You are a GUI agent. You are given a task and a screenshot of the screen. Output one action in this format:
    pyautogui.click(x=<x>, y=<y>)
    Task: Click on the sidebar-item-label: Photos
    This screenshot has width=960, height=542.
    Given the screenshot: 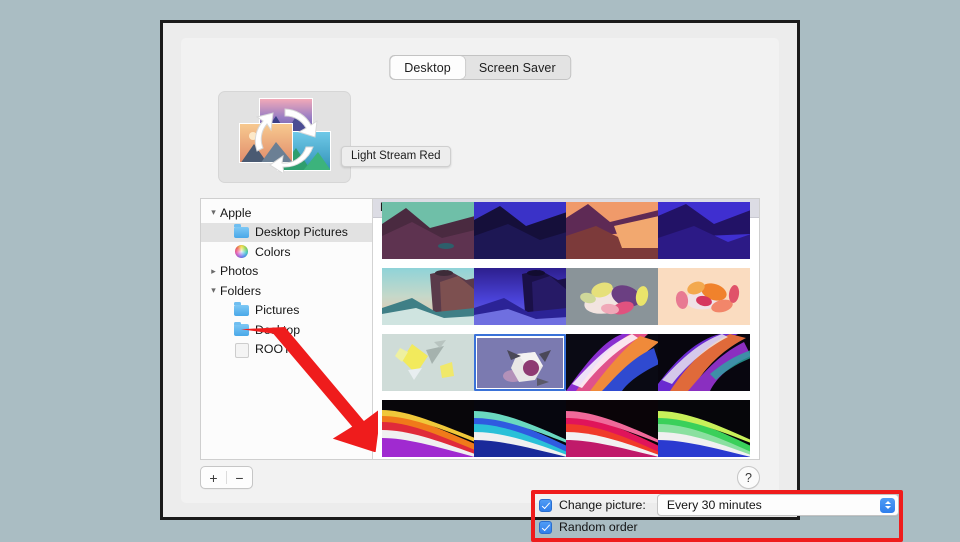 What is the action you would take?
    pyautogui.click(x=239, y=271)
    